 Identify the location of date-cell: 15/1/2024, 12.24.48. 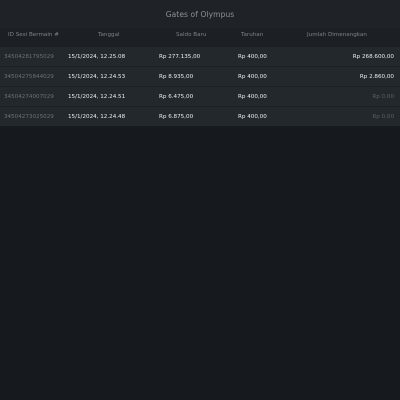
(97, 117).